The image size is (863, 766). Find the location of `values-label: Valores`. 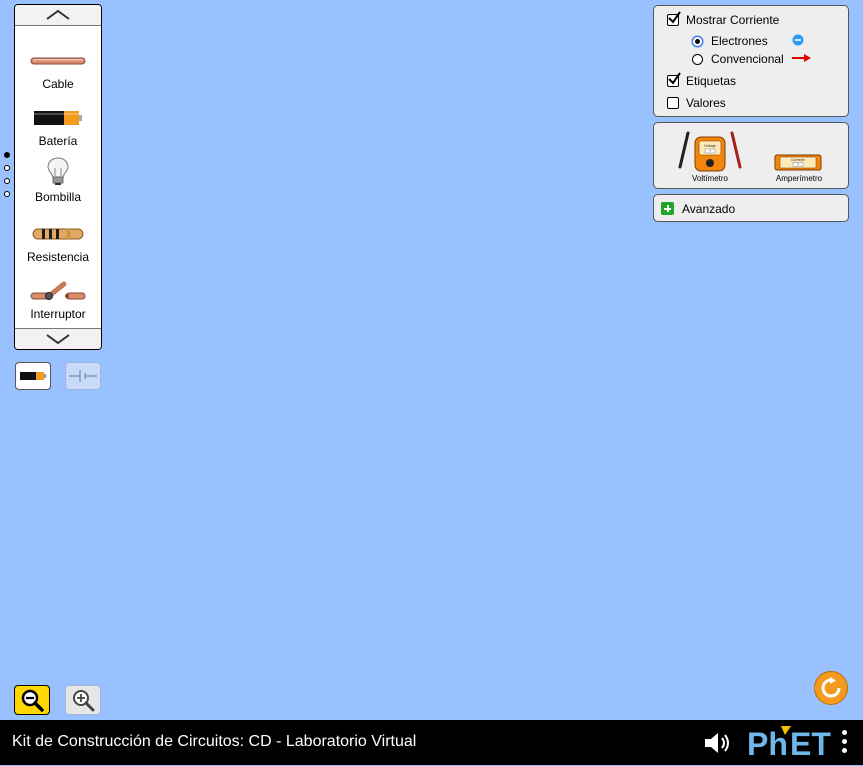

values-label: Valores is located at coordinates (706, 103).